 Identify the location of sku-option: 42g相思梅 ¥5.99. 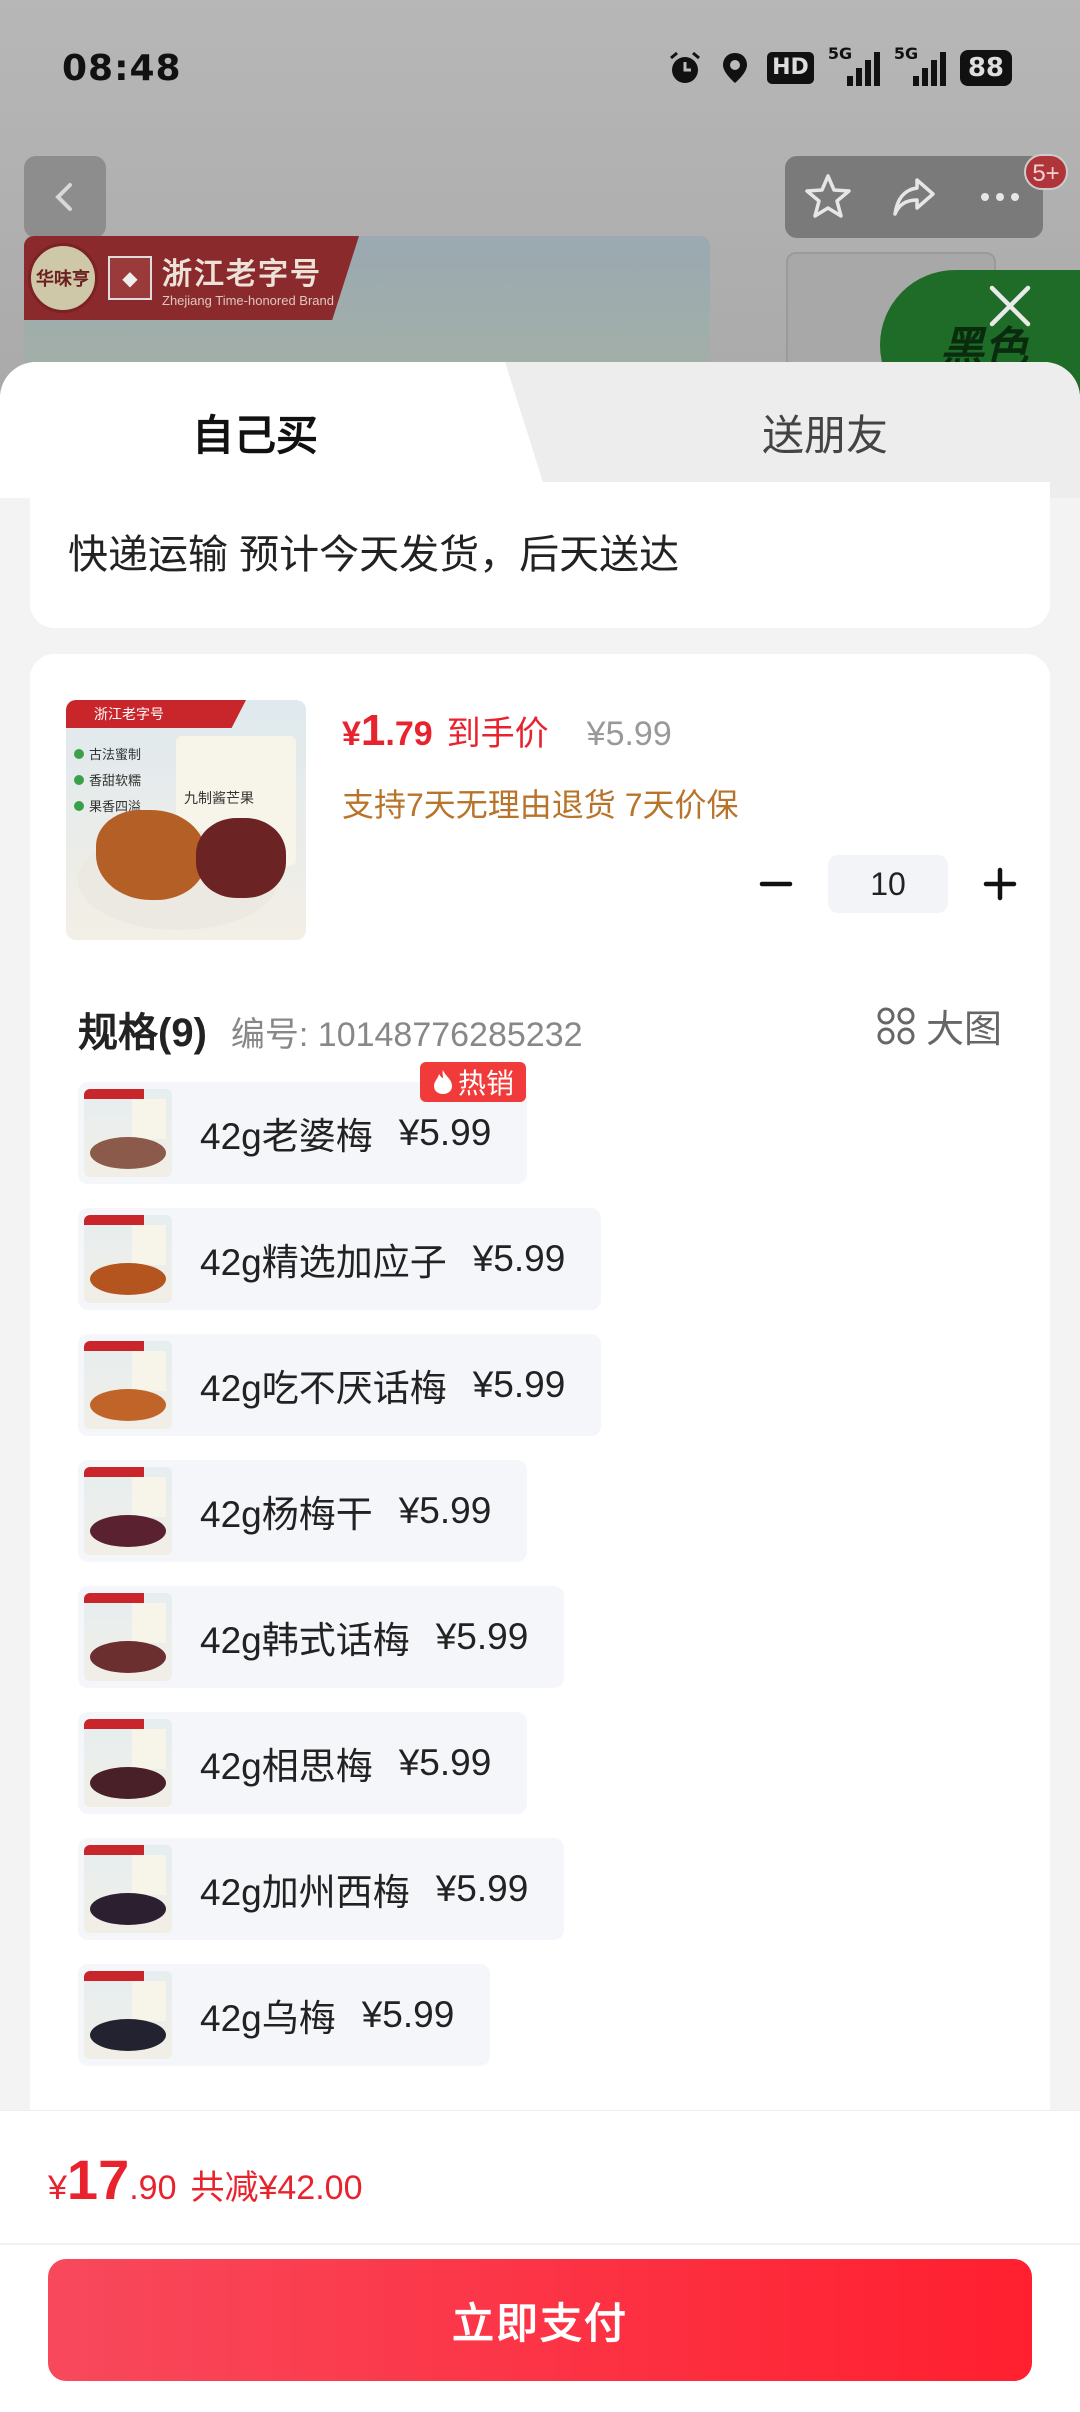
(303, 1763).